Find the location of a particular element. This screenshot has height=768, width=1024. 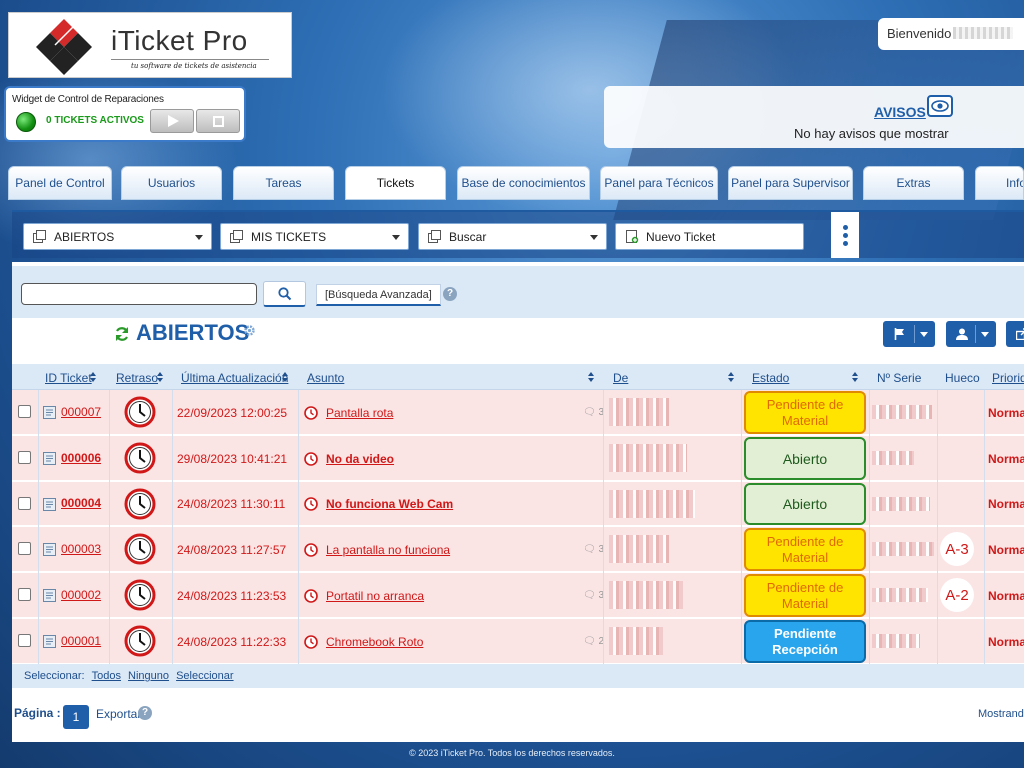

play-button is located at coordinates (172, 121).